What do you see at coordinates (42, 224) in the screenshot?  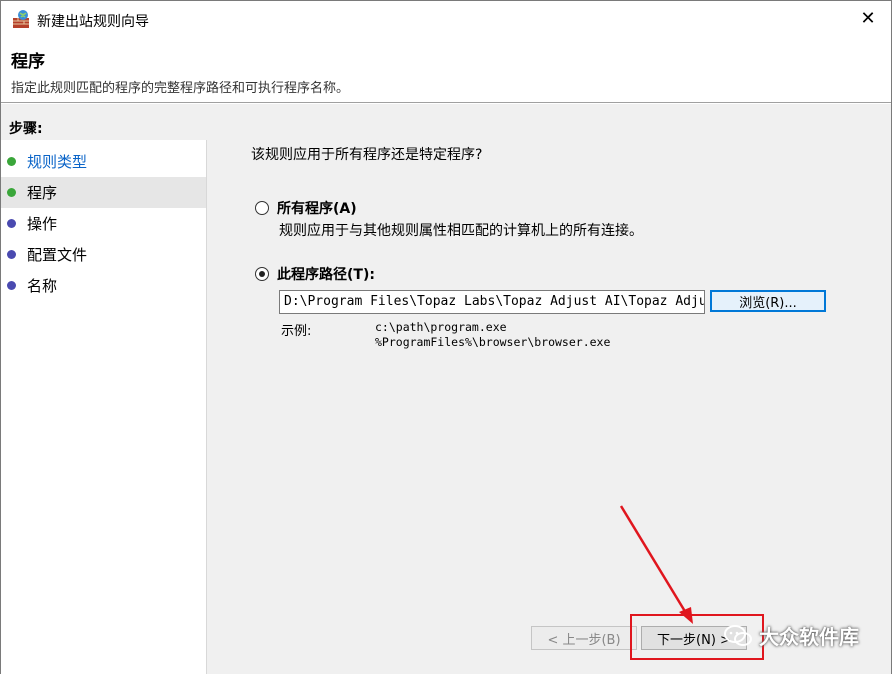 I see `step-label: 操作` at bounding box center [42, 224].